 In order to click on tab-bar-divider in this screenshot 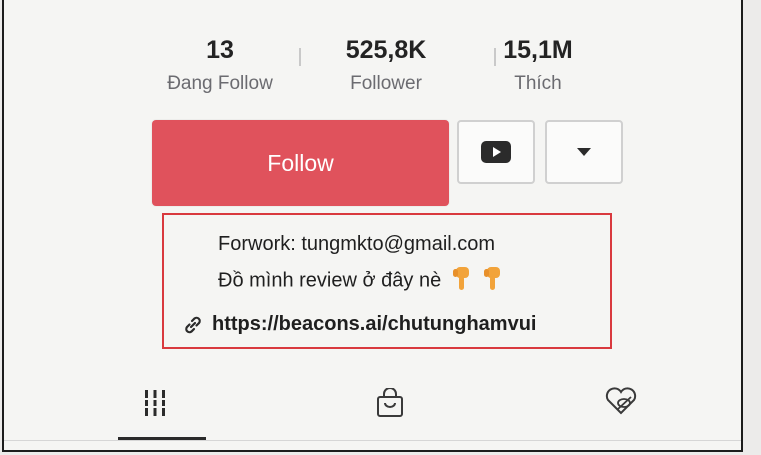, I will do `click(372, 440)`.